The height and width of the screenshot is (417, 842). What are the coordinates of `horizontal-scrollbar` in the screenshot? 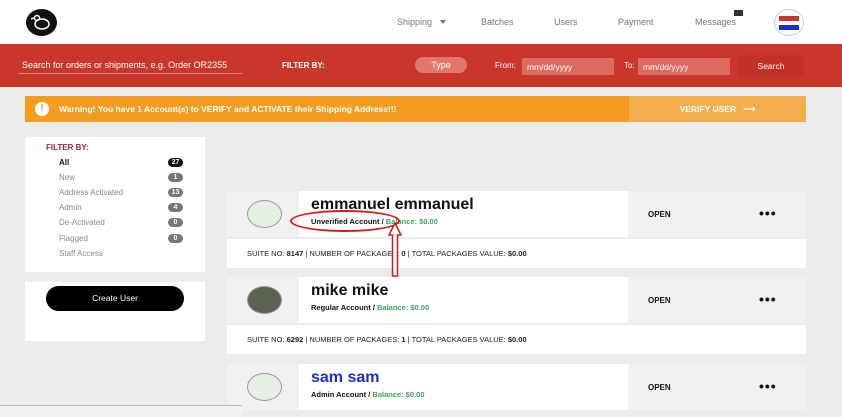 It's located at (121, 411).